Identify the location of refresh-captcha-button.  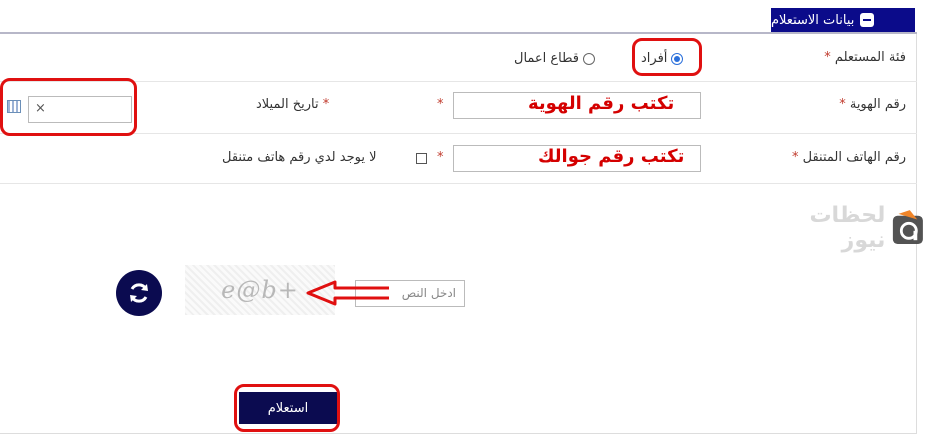
(139, 293).